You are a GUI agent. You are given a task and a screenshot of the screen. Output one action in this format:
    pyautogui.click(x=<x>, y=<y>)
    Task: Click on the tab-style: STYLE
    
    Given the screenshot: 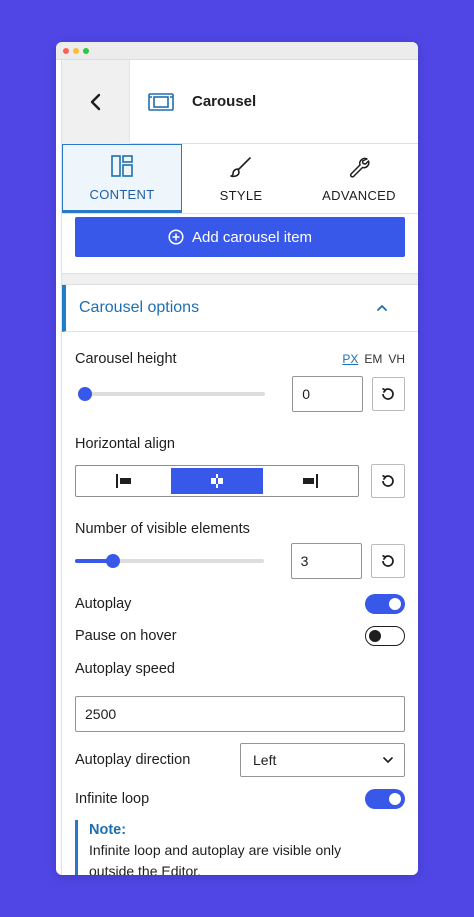 What is the action you would take?
    pyautogui.click(x=241, y=178)
    